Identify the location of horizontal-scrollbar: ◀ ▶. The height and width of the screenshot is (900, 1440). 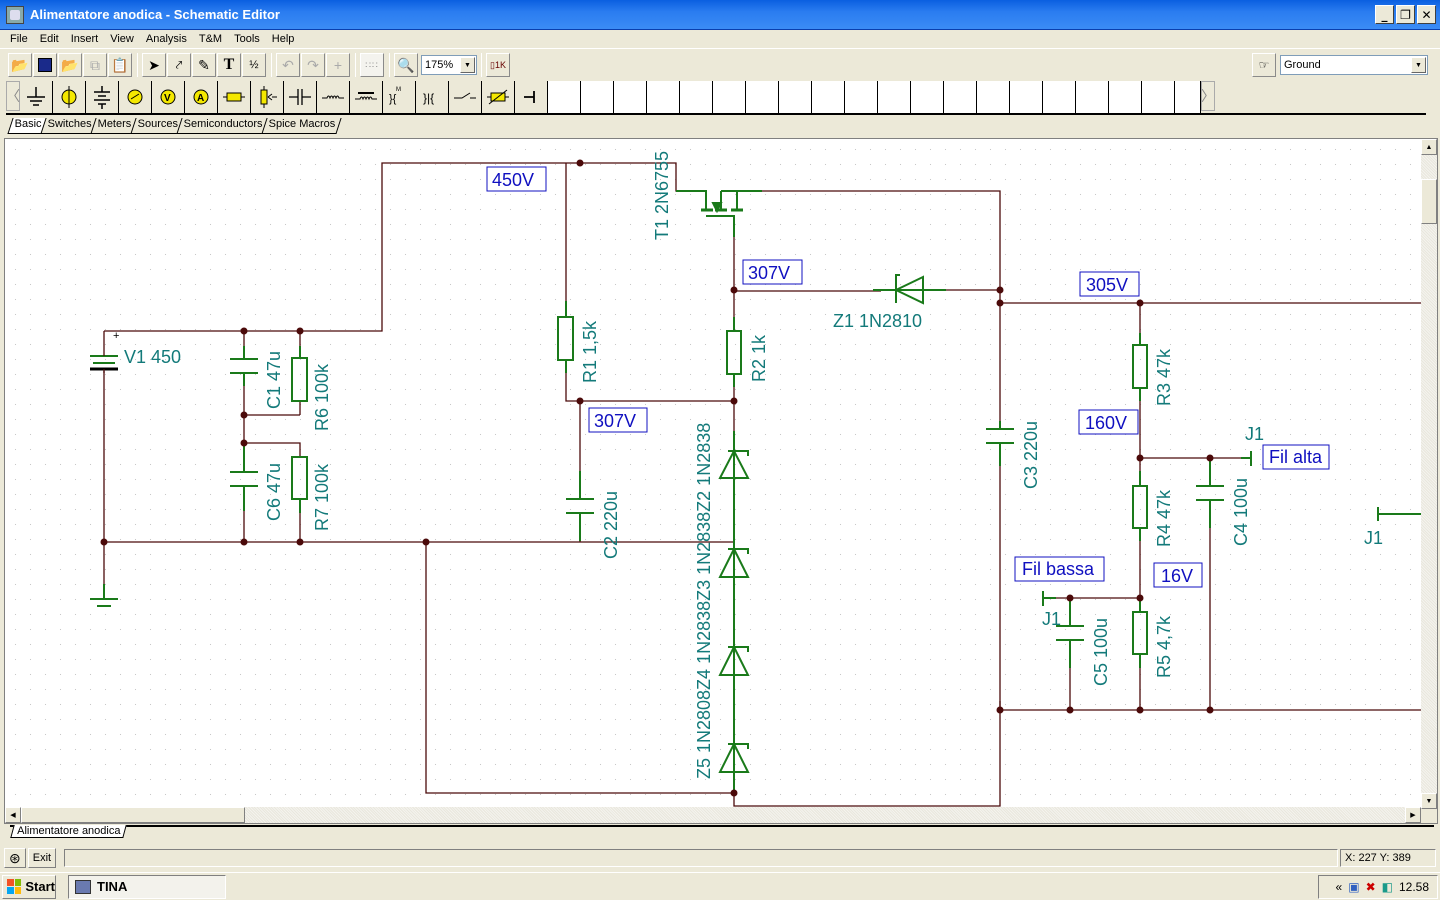
(713, 815).